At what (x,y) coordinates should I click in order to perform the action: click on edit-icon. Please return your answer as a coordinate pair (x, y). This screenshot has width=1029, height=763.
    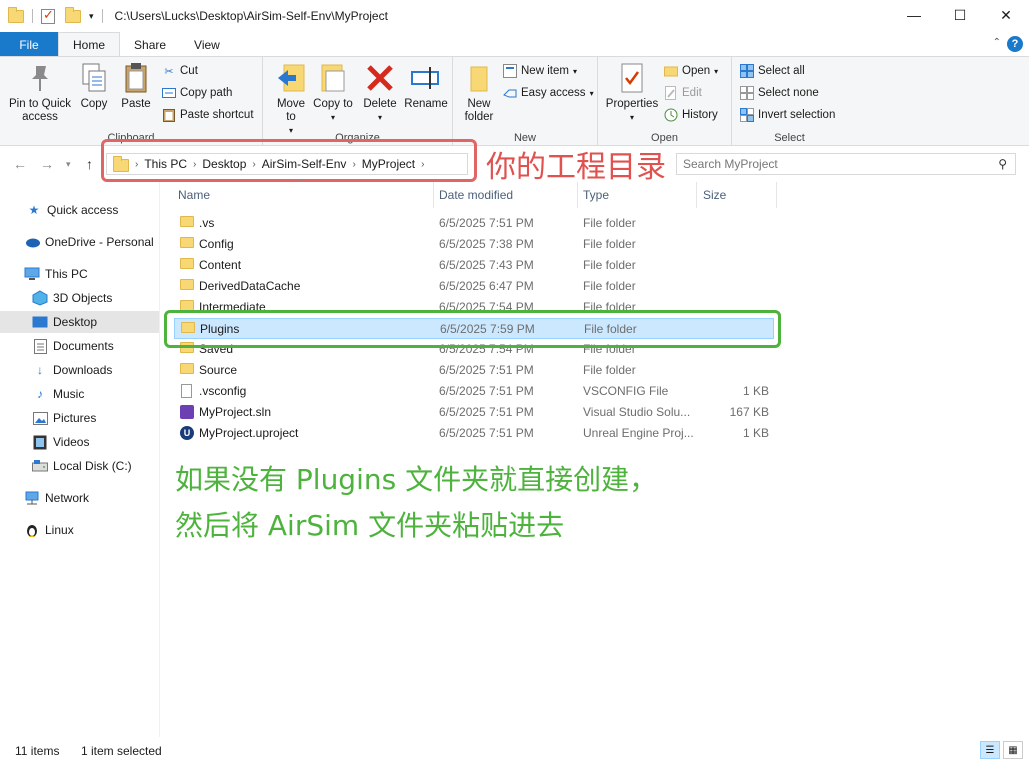
    Looking at the image, I should click on (671, 93).